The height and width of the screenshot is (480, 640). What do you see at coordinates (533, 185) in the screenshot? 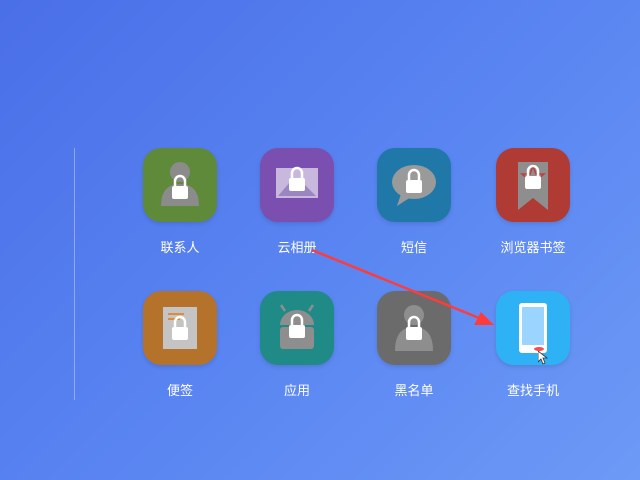
I see `bookmark-icon` at bounding box center [533, 185].